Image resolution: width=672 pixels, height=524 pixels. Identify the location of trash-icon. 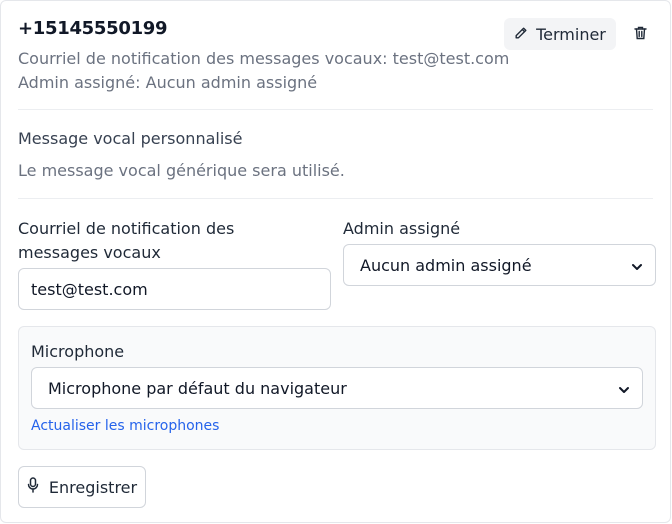
(640, 34).